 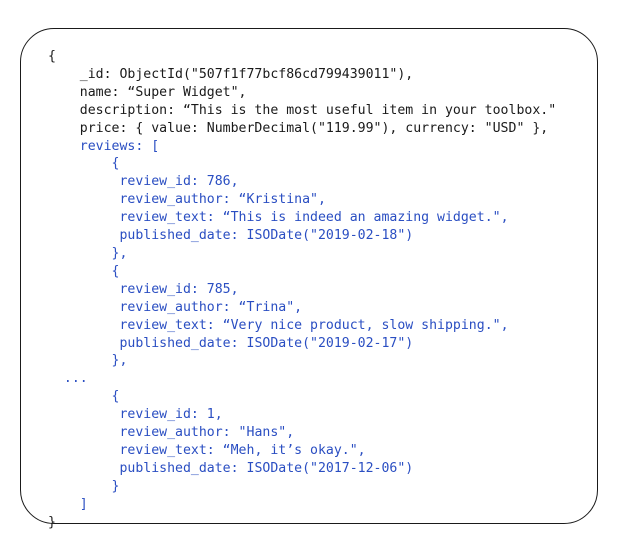 What do you see at coordinates (266, 468) in the screenshot?
I see `code-line-text: published_date: ISODate("2017-12-06")` at bounding box center [266, 468].